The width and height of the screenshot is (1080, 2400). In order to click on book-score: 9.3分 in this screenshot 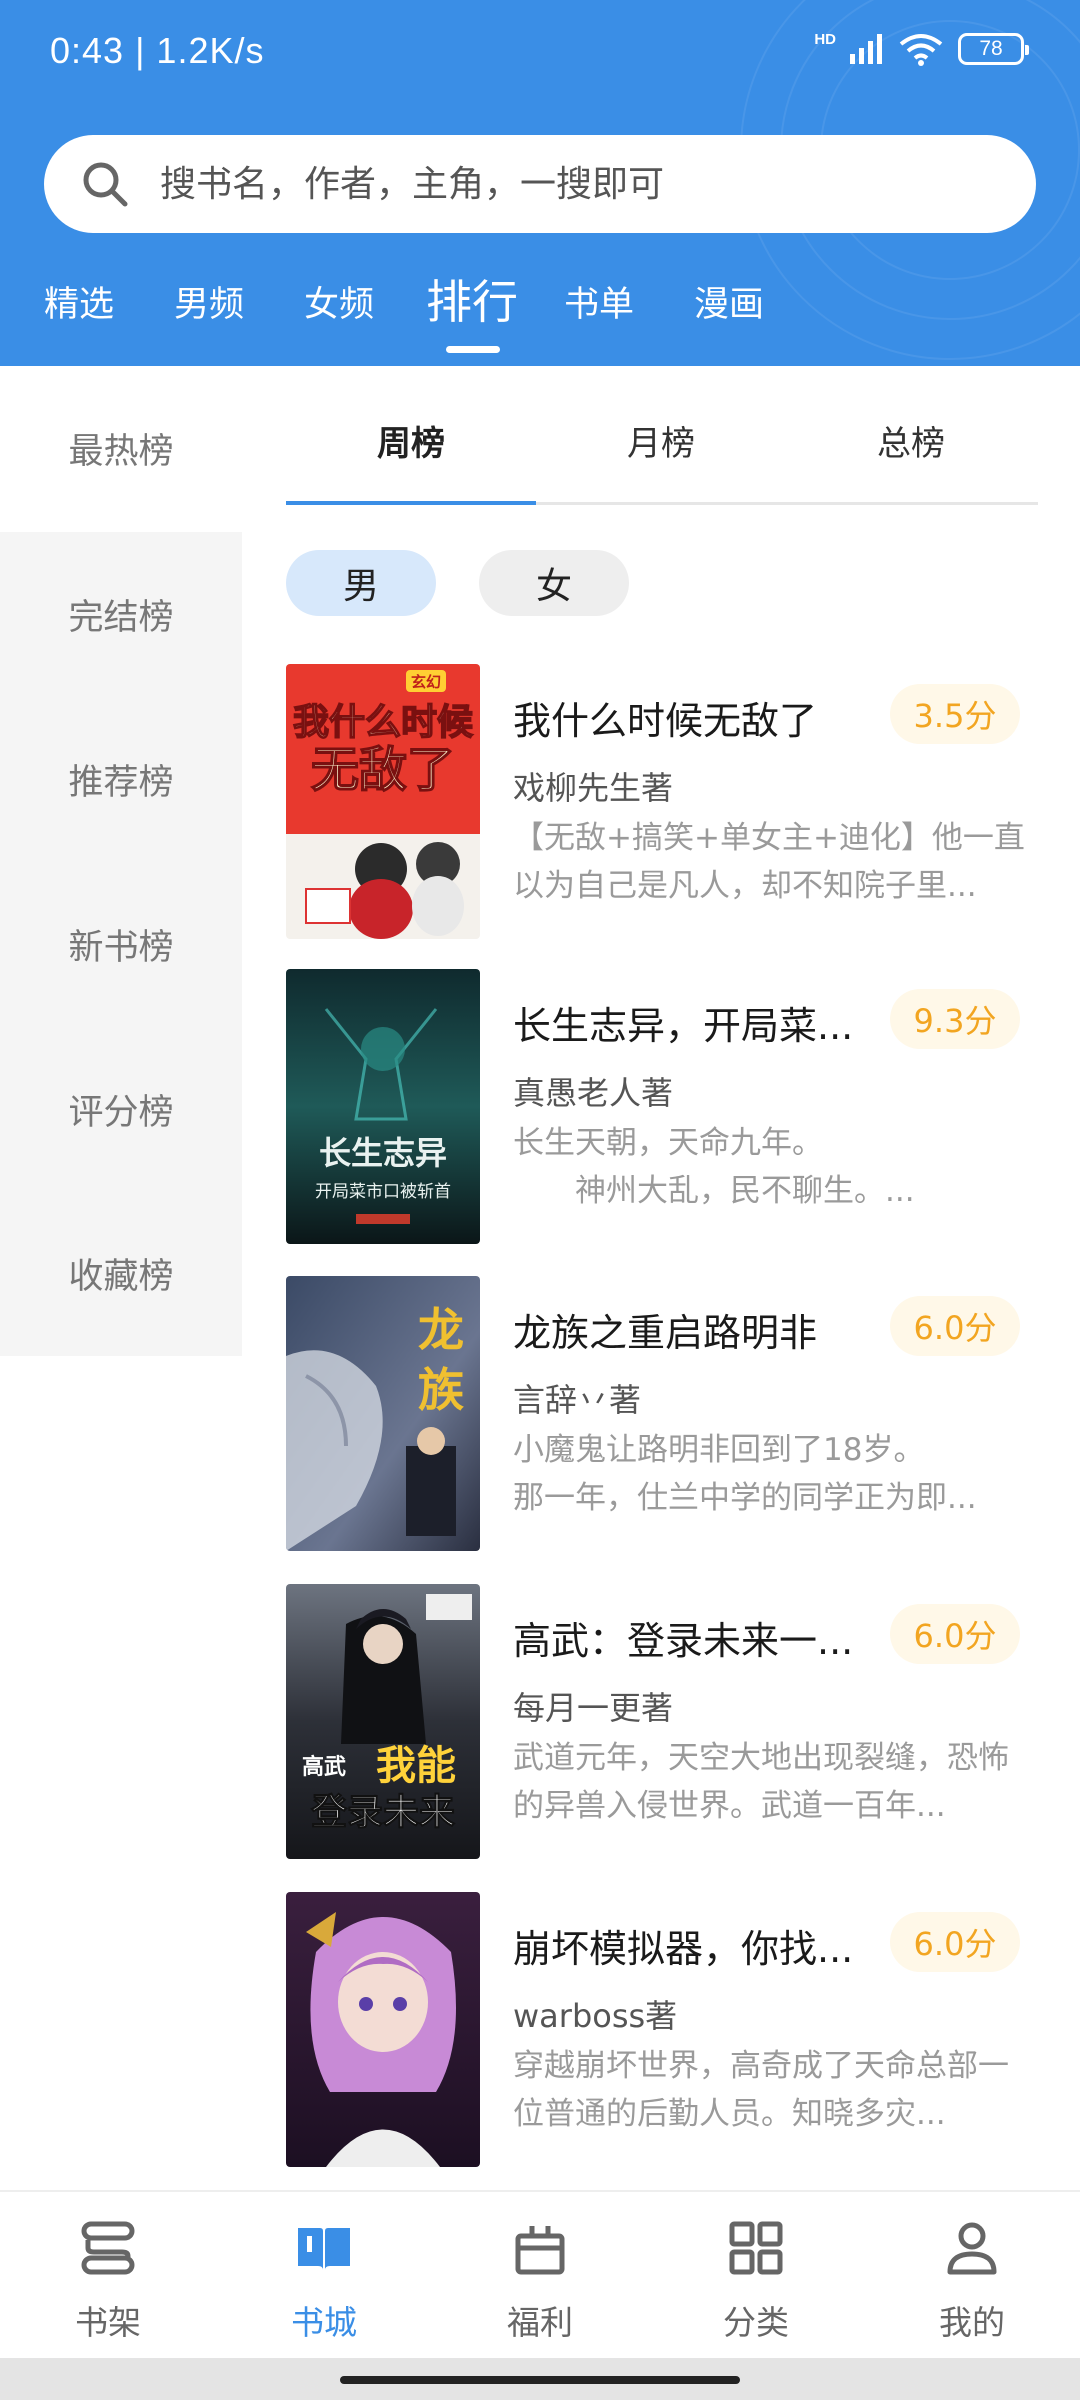, I will do `click(955, 1019)`.